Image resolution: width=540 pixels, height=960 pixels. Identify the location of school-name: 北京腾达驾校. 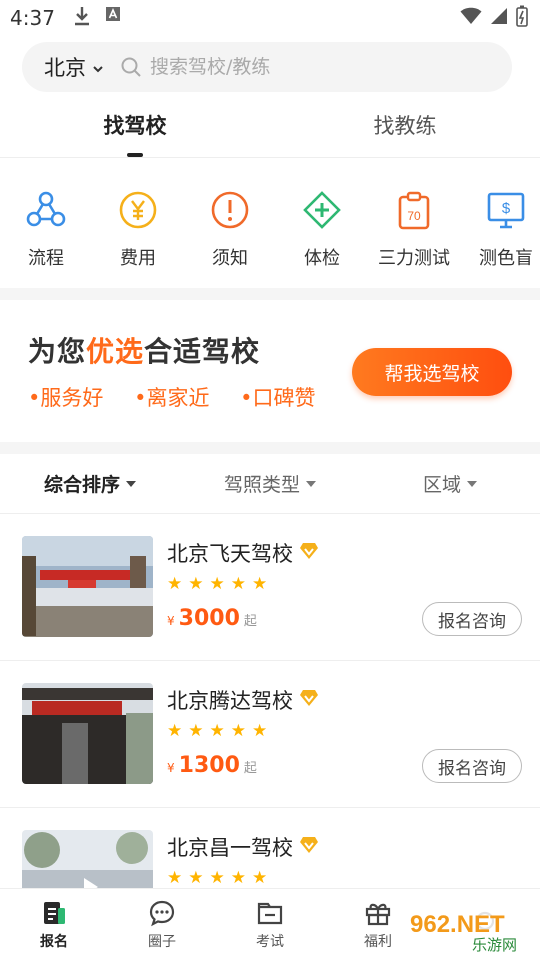
(230, 701).